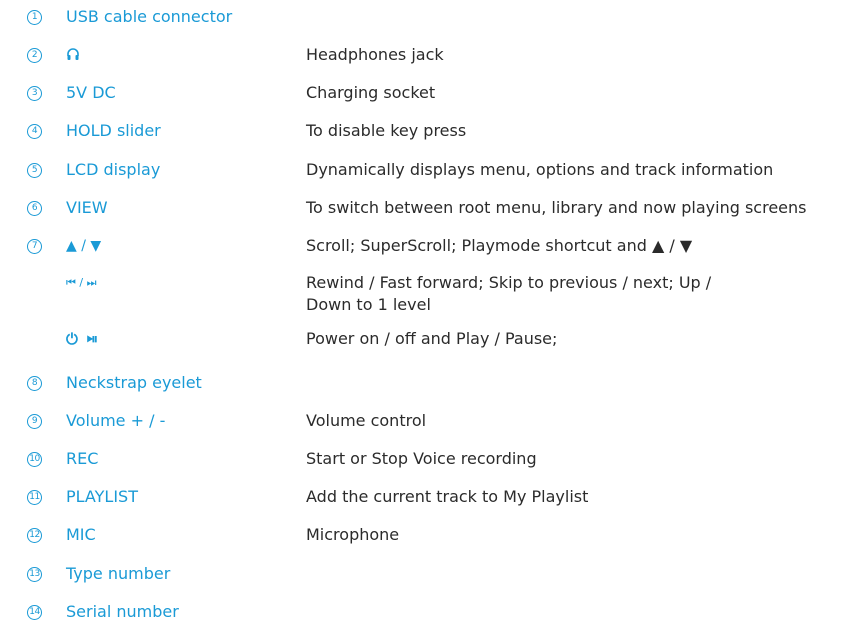 The width and height of the screenshot is (844, 632). Describe the element at coordinates (122, 611) in the screenshot. I see `component-label: Serial number` at that location.